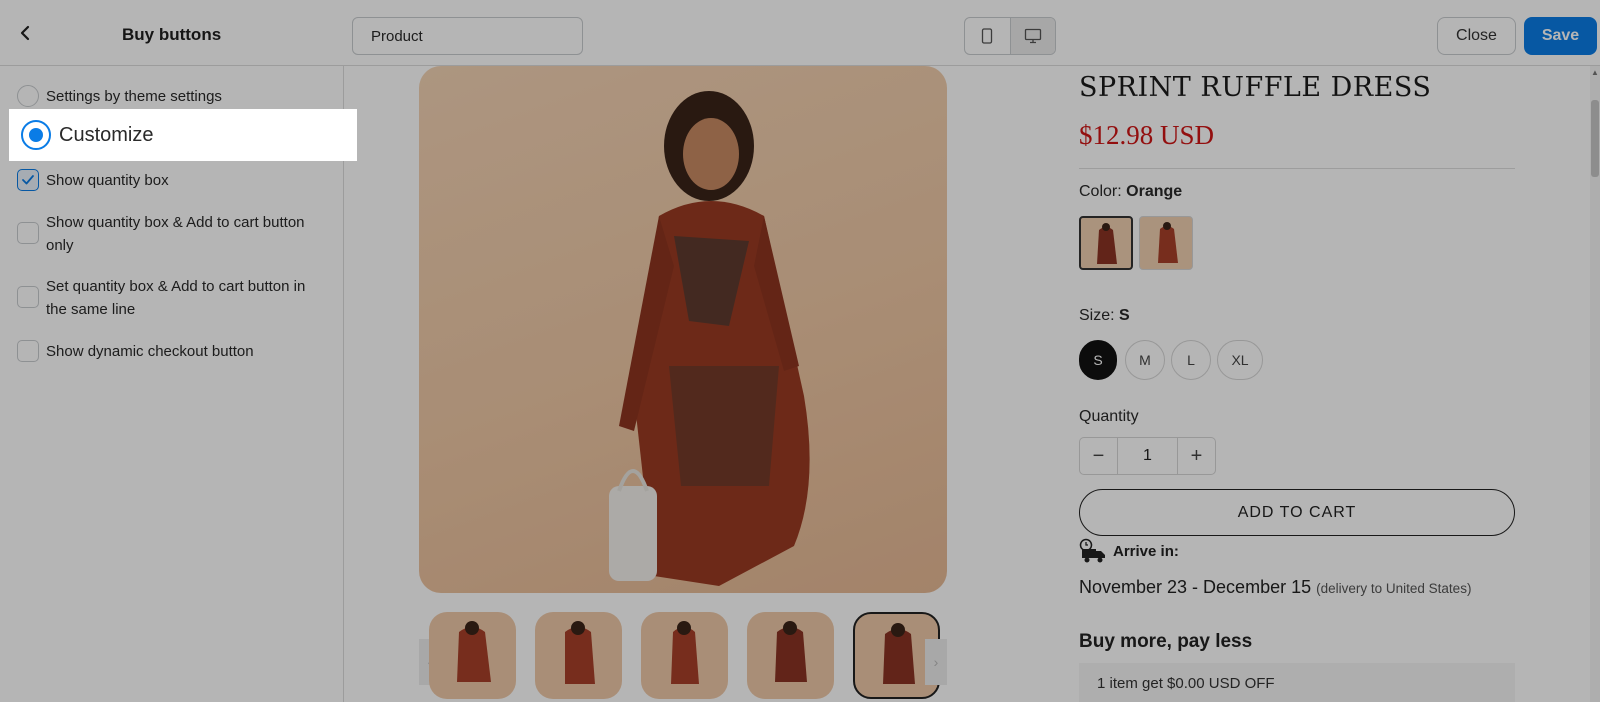  Describe the element at coordinates (28, 180) in the screenshot. I see `checkbox-checked-icon` at that location.